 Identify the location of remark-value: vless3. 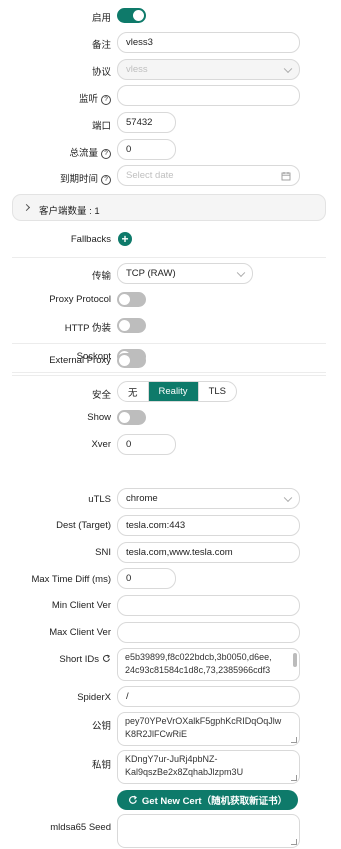
(139, 42).